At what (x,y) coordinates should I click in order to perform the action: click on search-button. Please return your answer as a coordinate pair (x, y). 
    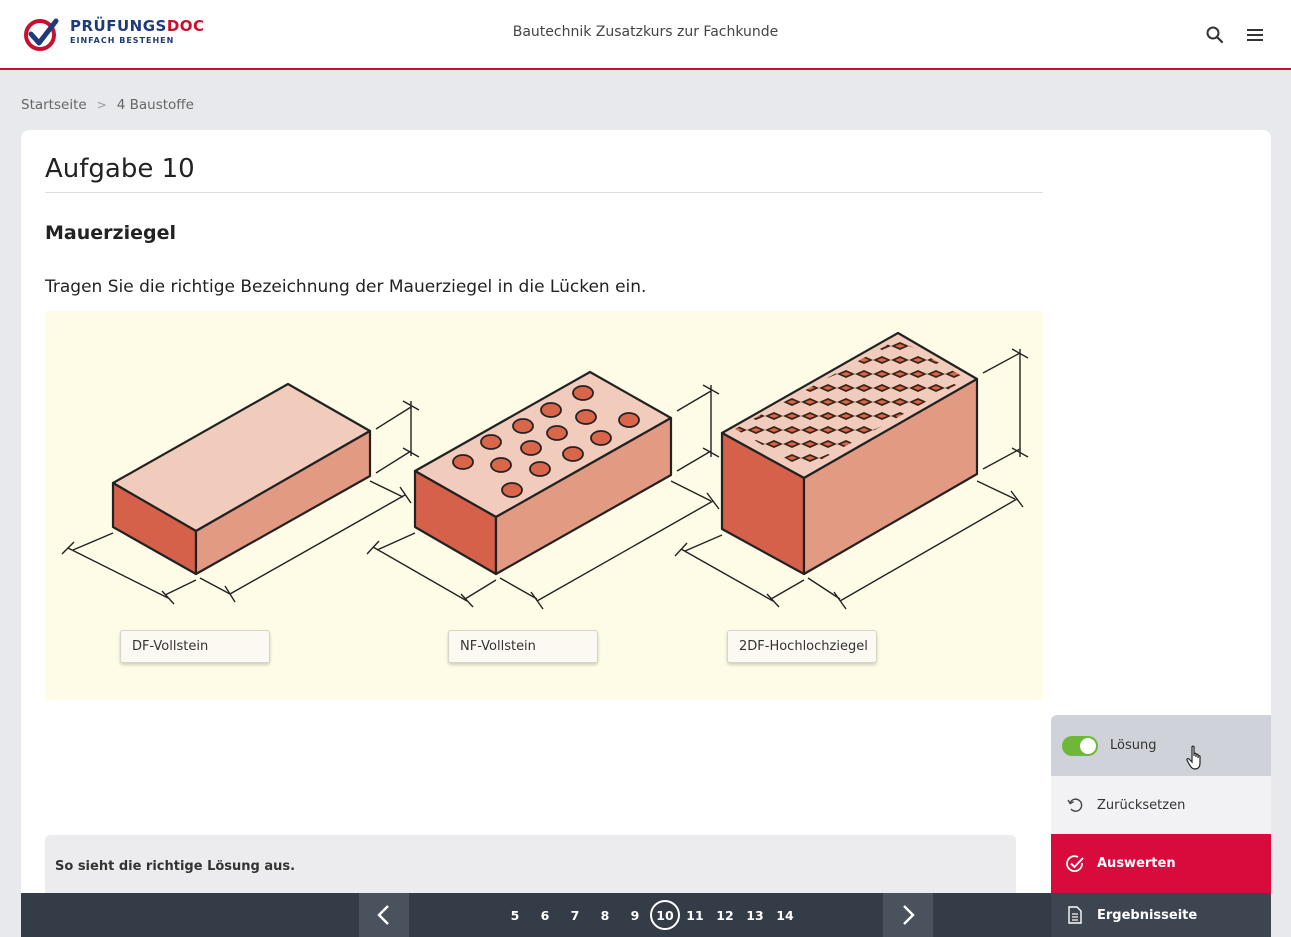
    Looking at the image, I should click on (1215, 35).